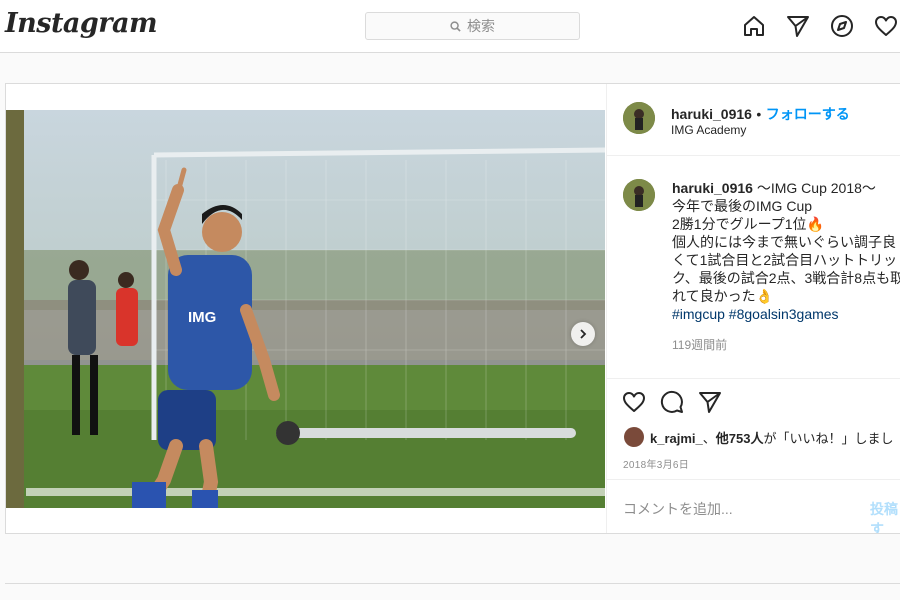 This screenshot has width=900, height=600. Describe the element at coordinates (786, 278) in the screenshot. I see `caption-line: ク、最後の試合2点、3戦合計8点も取` at that location.